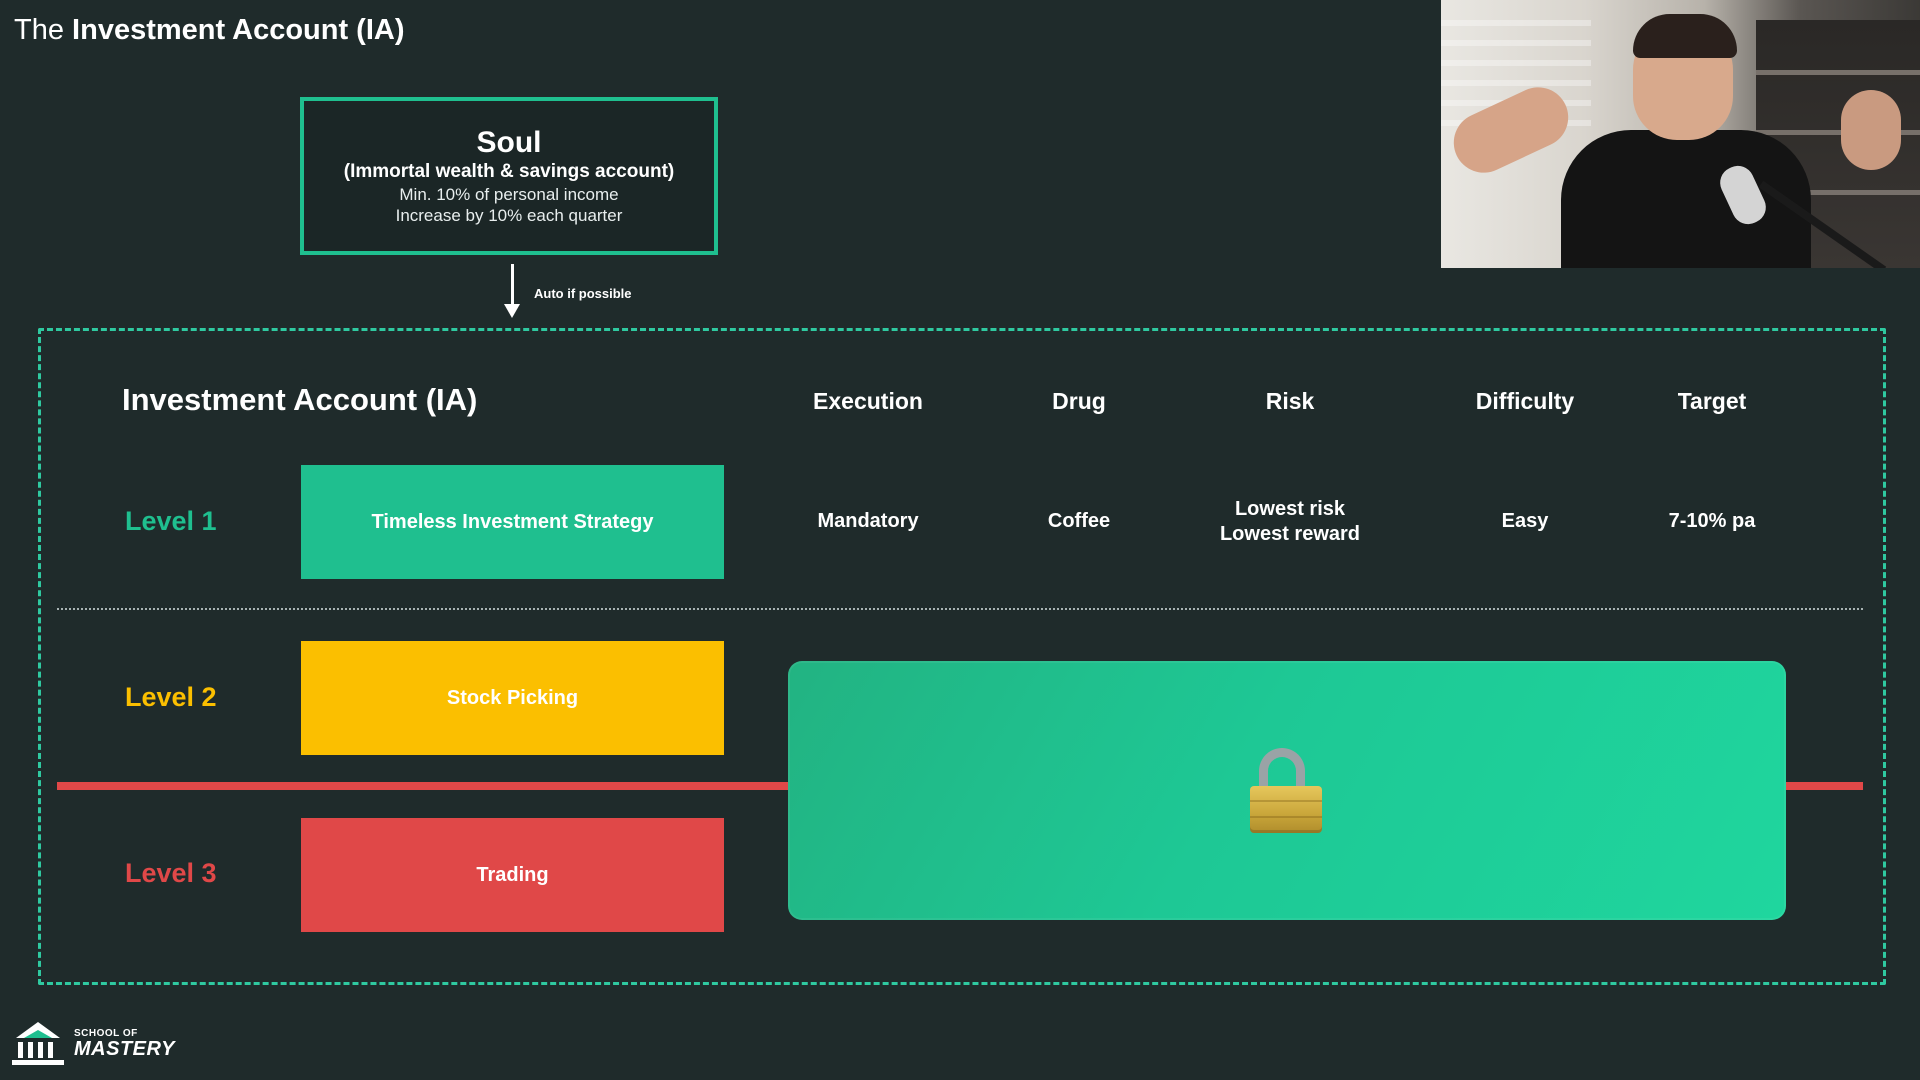  I want to click on level-1-label: Level 1, so click(171, 521).